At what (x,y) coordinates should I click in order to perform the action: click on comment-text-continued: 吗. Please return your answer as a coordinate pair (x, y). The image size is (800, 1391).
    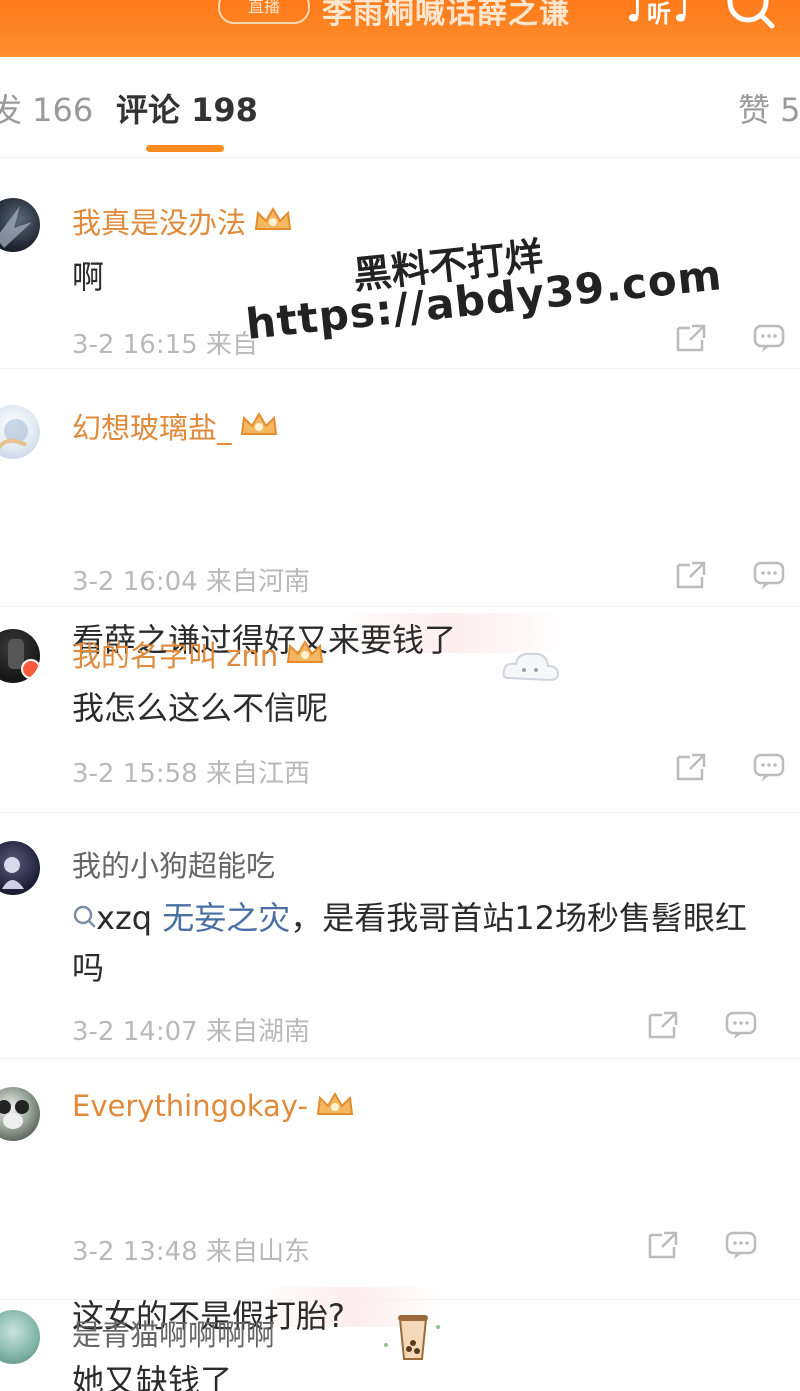
    Looking at the image, I should click on (88, 968).